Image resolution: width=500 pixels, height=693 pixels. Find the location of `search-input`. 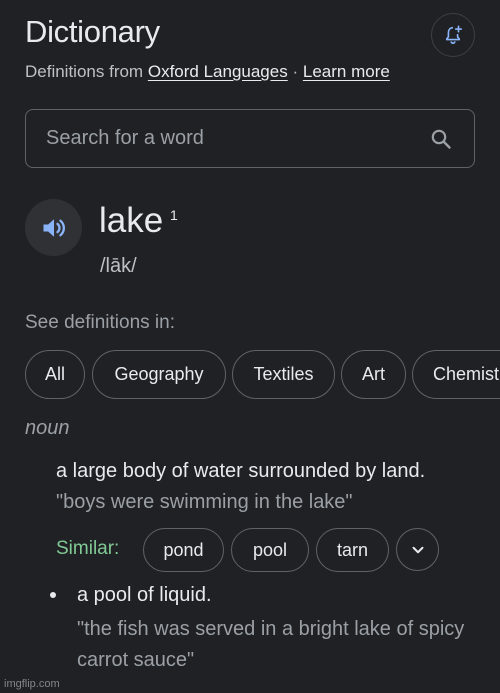

search-input is located at coordinates (231, 138).